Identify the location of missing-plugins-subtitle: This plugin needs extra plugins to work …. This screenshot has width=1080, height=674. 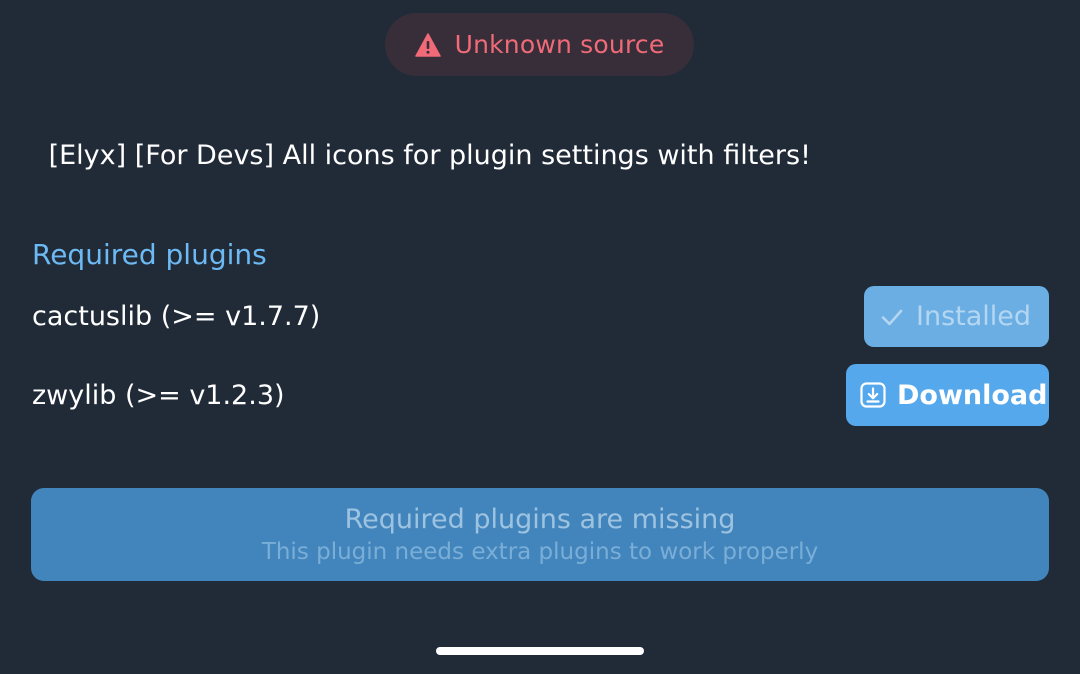
(540, 552).